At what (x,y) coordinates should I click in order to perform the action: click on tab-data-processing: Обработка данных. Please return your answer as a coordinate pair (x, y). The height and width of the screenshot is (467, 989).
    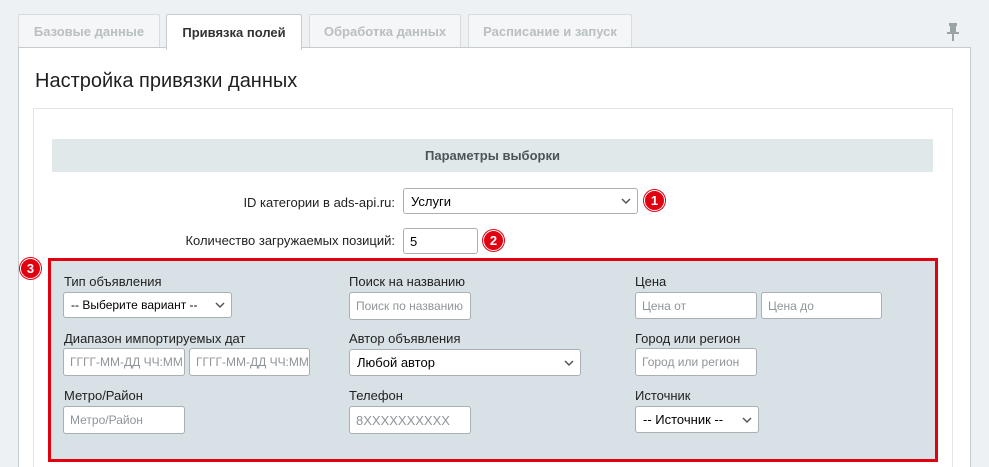
    Looking at the image, I should click on (385, 31).